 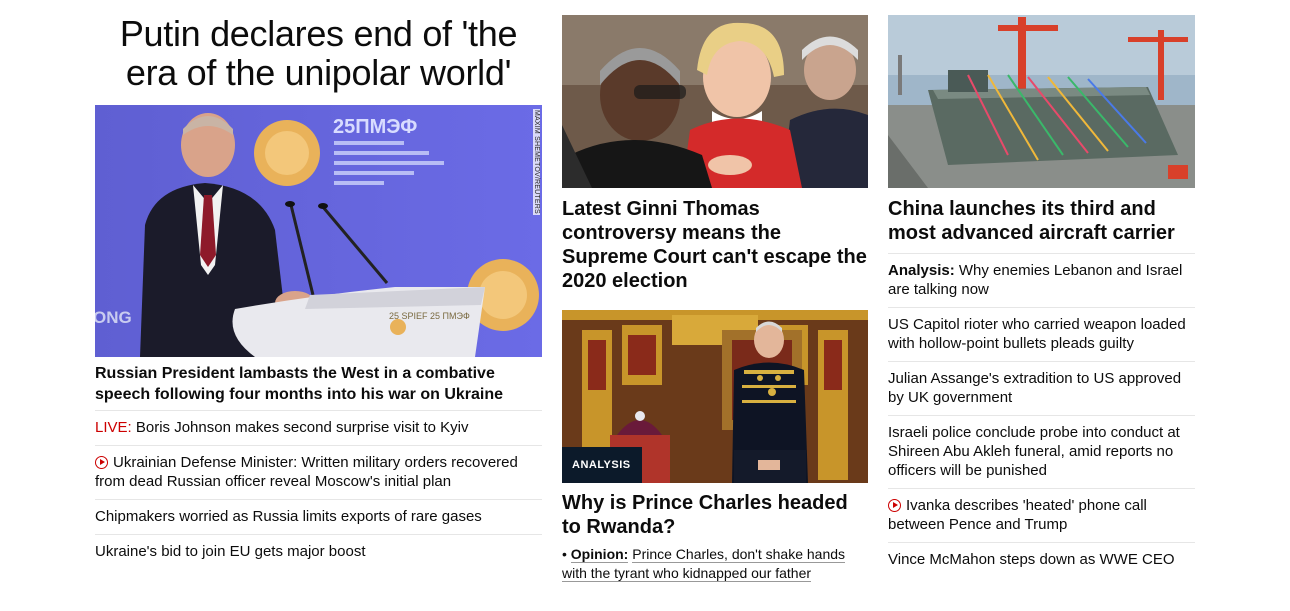 I want to click on list-item: Vince McMahon steps down as WWE CEO, so click(x=1041, y=559).